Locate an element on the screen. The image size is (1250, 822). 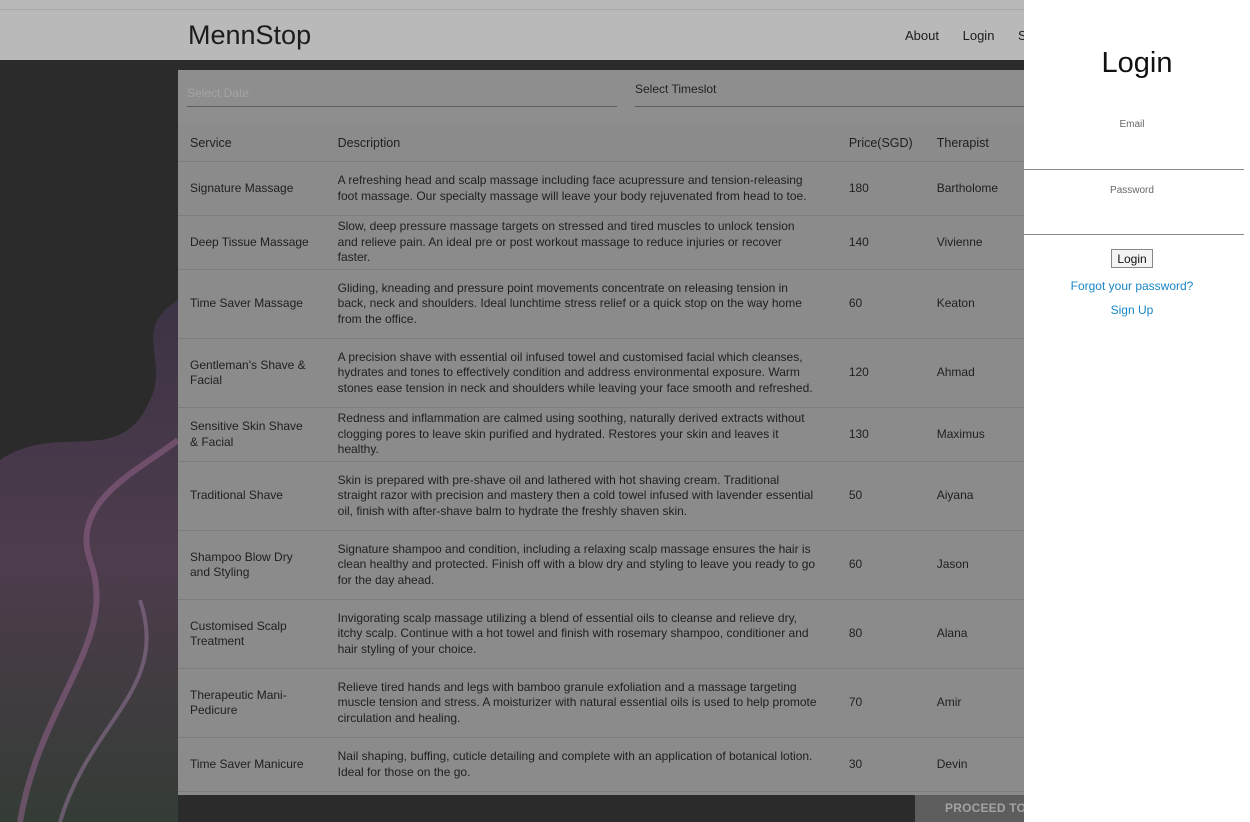
service-therapist: Devin is located at coordinates (976, 764).